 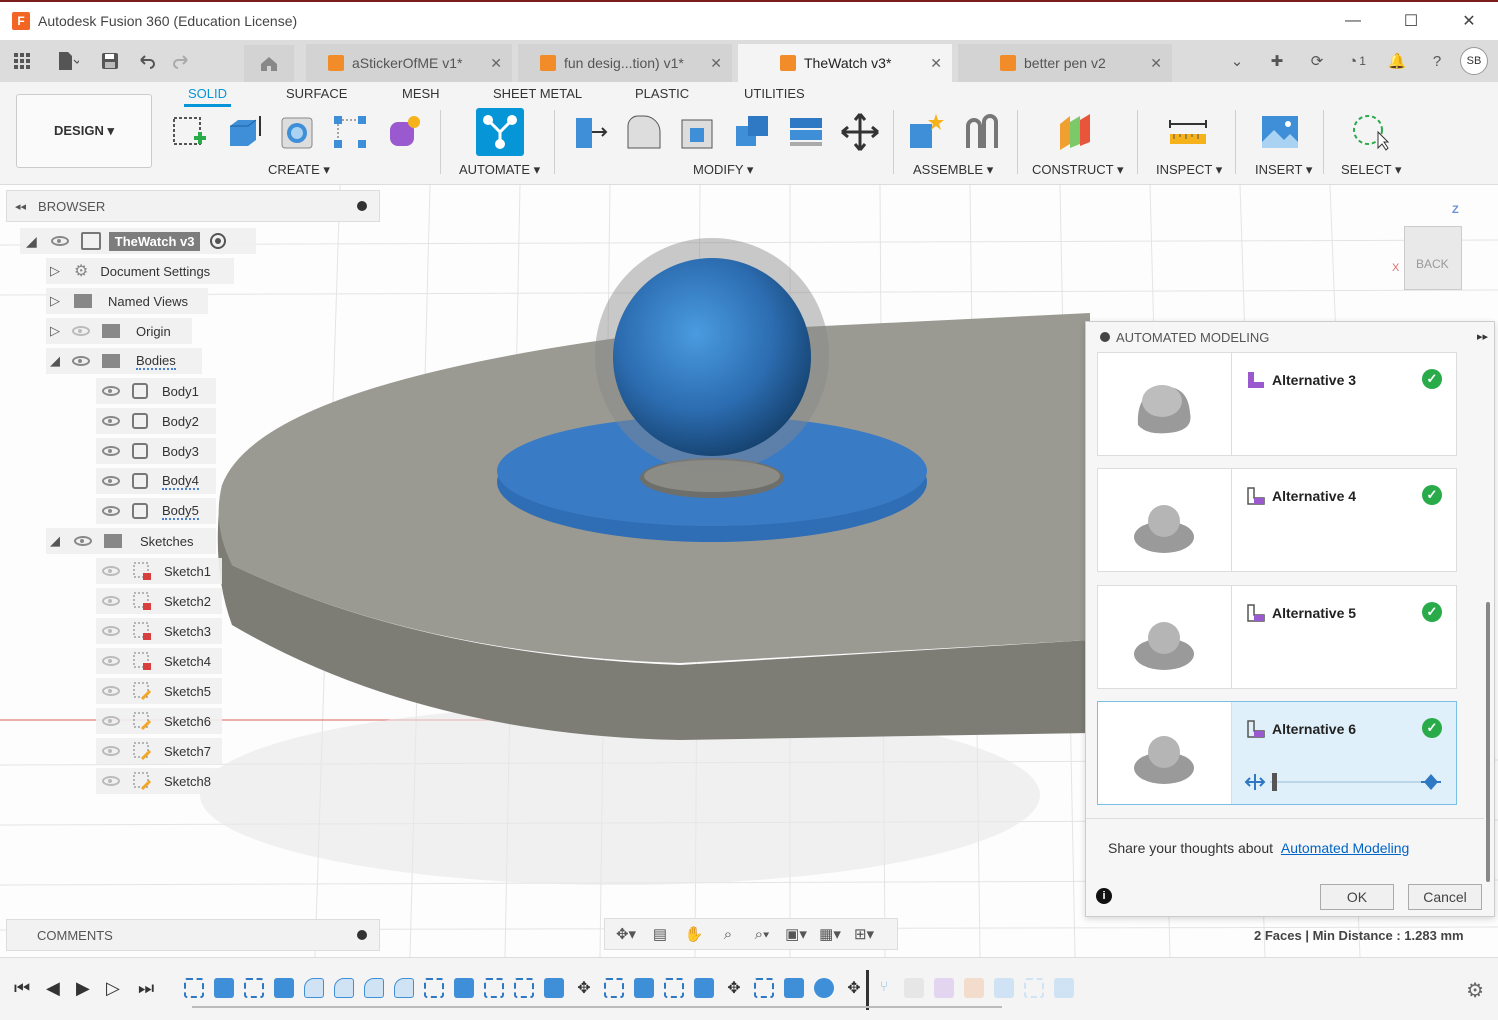 What do you see at coordinates (1283, 170) in the screenshot?
I see `insert-menu: INSERT ▾` at bounding box center [1283, 170].